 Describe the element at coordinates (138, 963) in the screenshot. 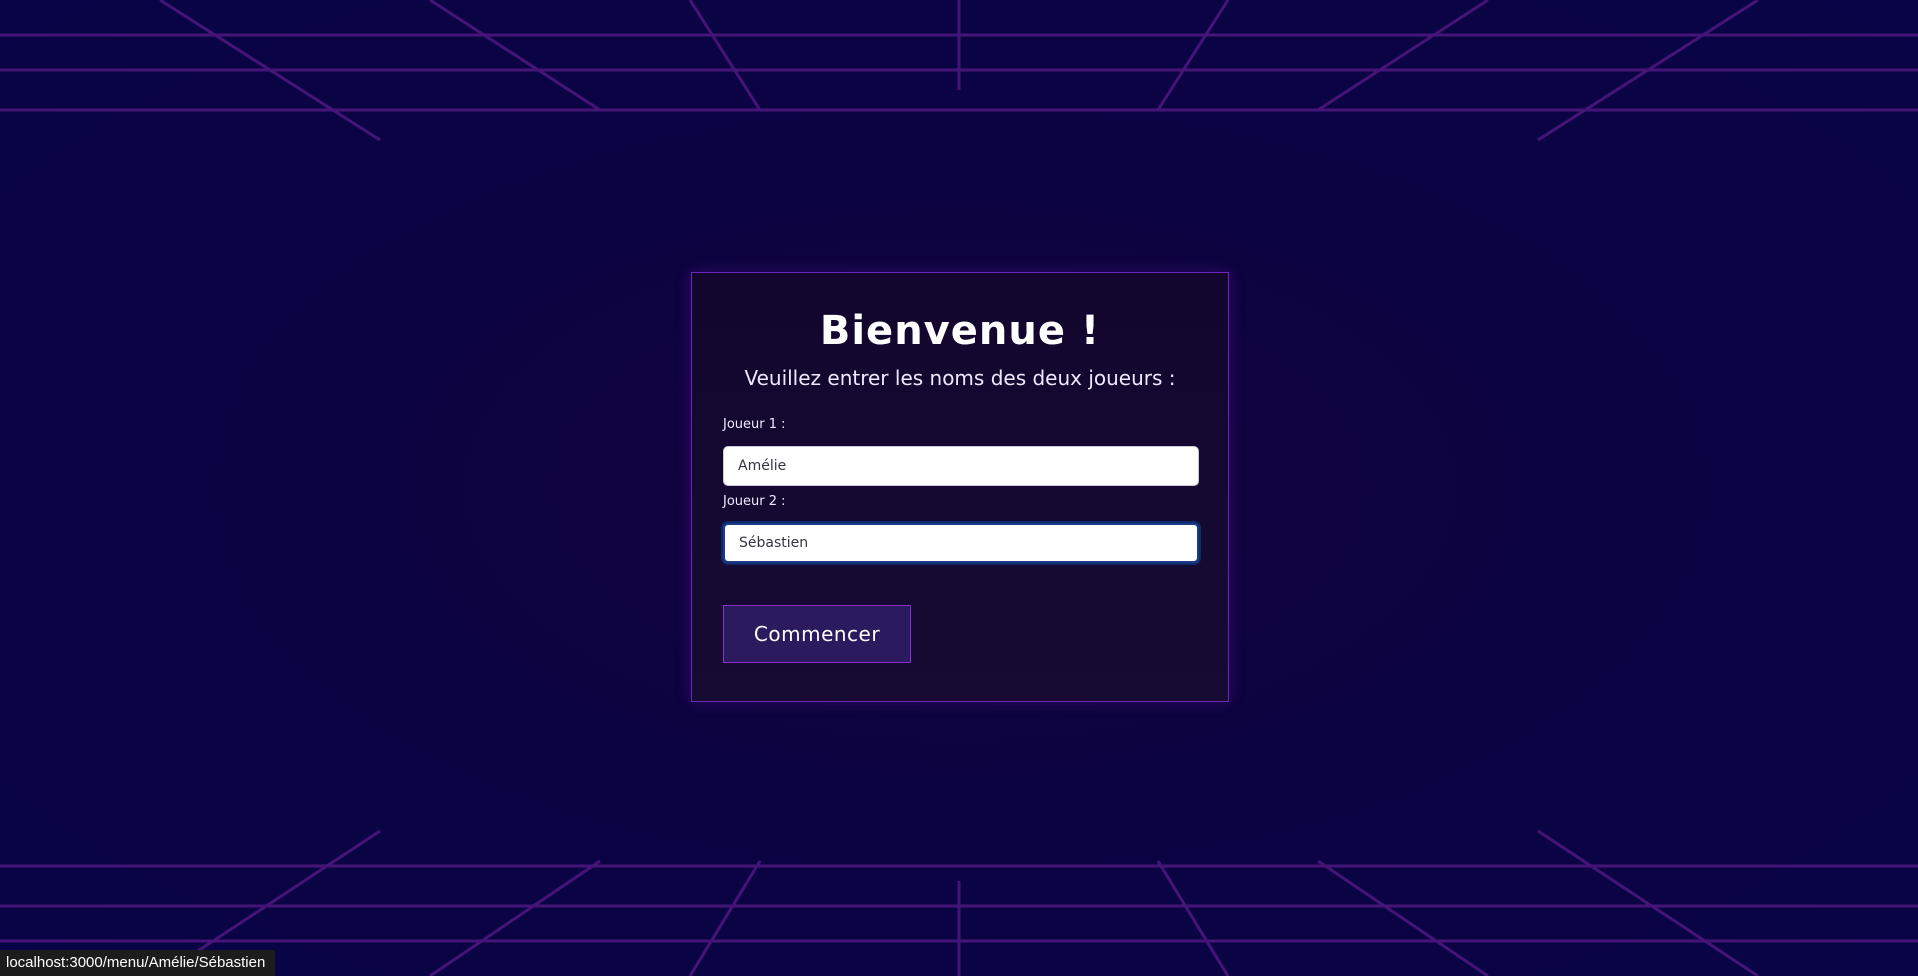

I see `browser-status-bar: localhost:3000/menu/Amélie/Sébastien` at that location.